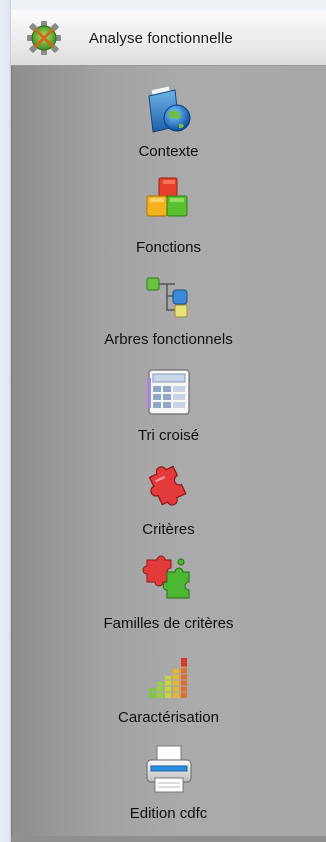 This screenshot has height=842, width=326. Describe the element at coordinates (161, 38) in the screenshot. I see `panel-title: Analyse fonctionnelle` at that location.